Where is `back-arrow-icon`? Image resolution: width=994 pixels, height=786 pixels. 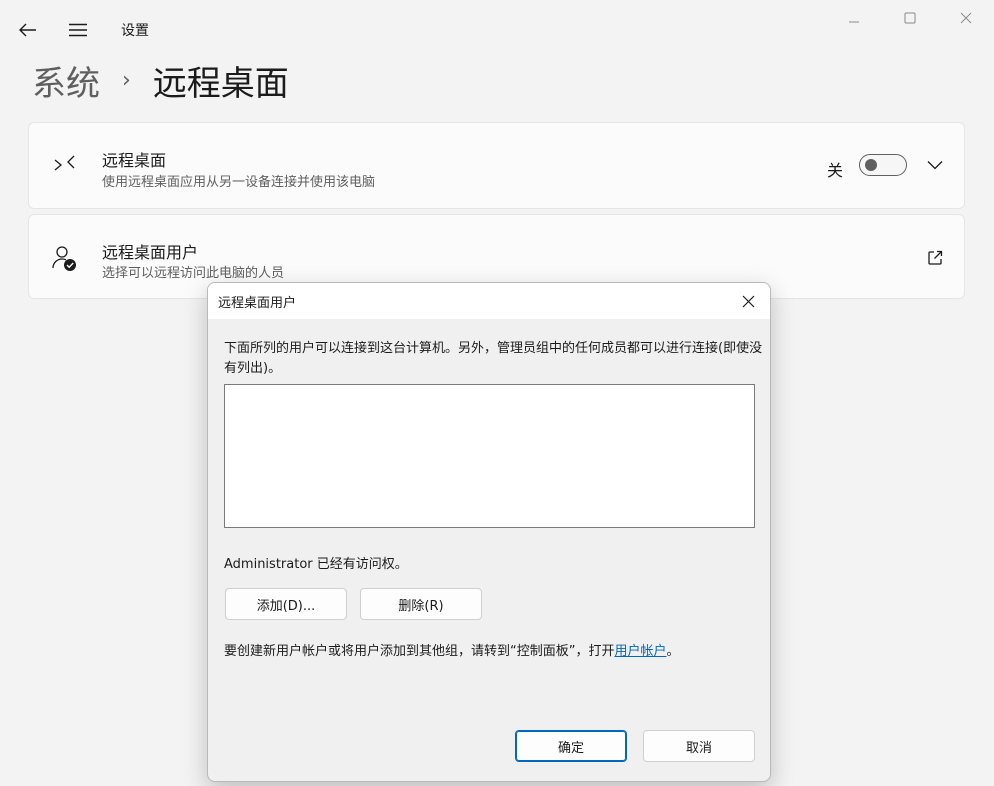
back-arrow-icon is located at coordinates (27, 30).